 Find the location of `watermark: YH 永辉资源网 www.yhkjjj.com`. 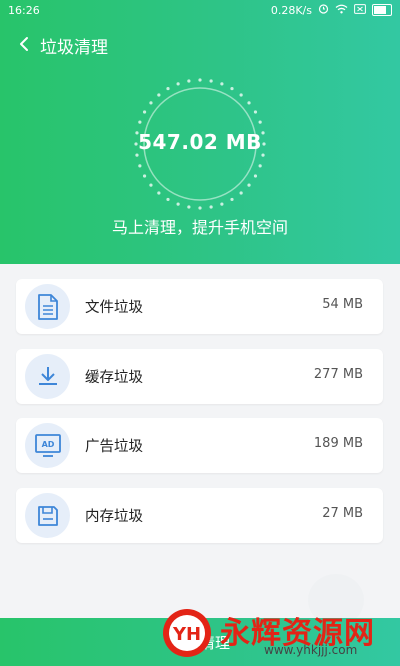

watermark: YH 永辉资源网 www.yhkjjj.com is located at coordinates (278, 632).